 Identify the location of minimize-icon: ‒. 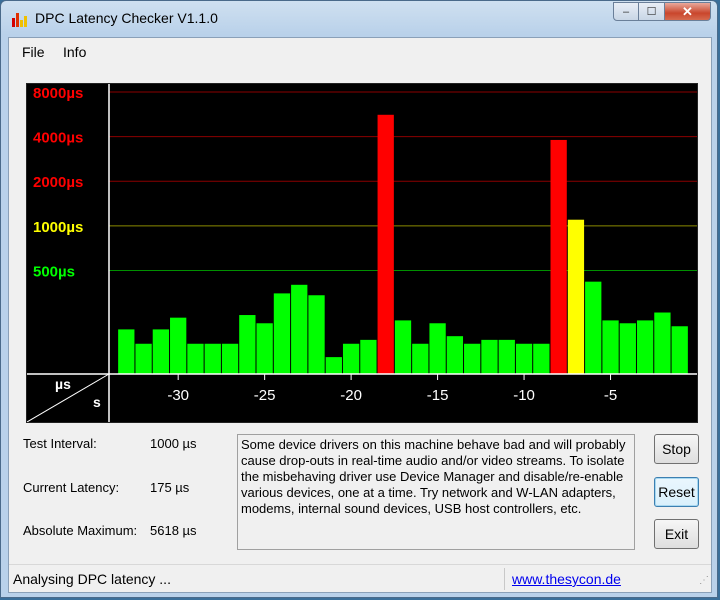
(626, 11).